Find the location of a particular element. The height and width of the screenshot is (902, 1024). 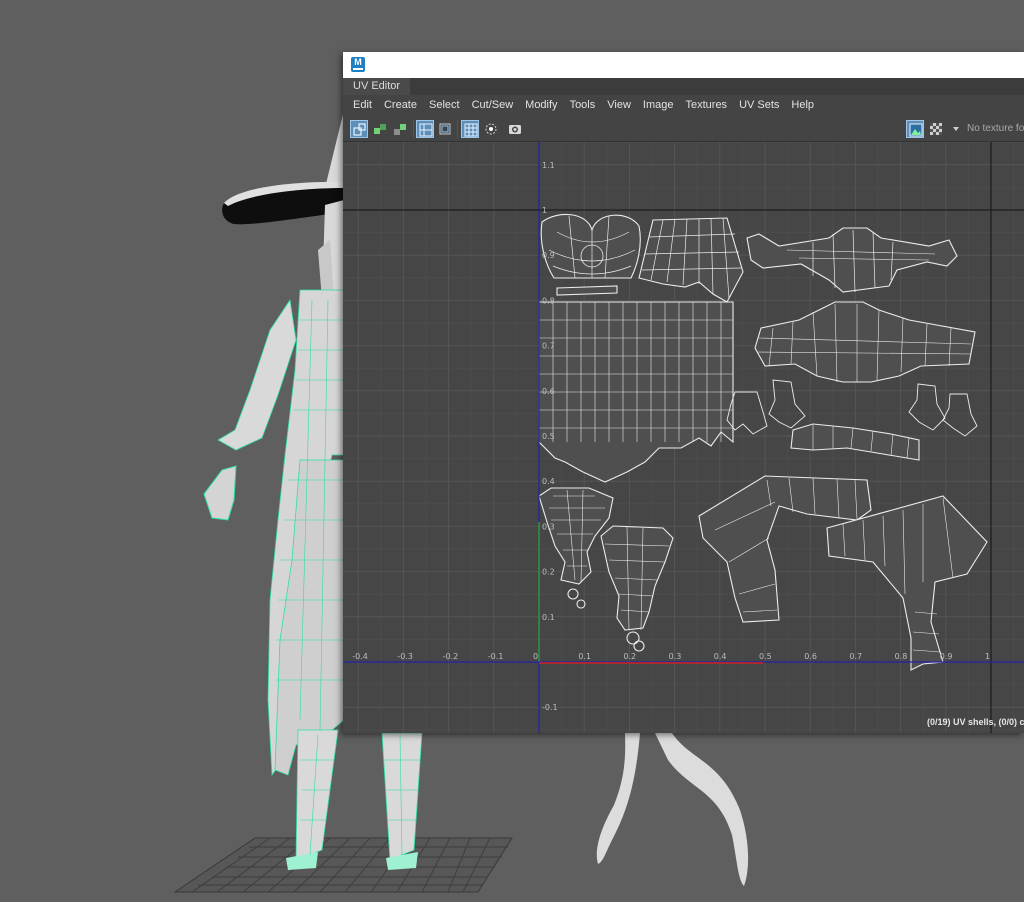

u-tick-label: 0.8 is located at coordinates (901, 656).